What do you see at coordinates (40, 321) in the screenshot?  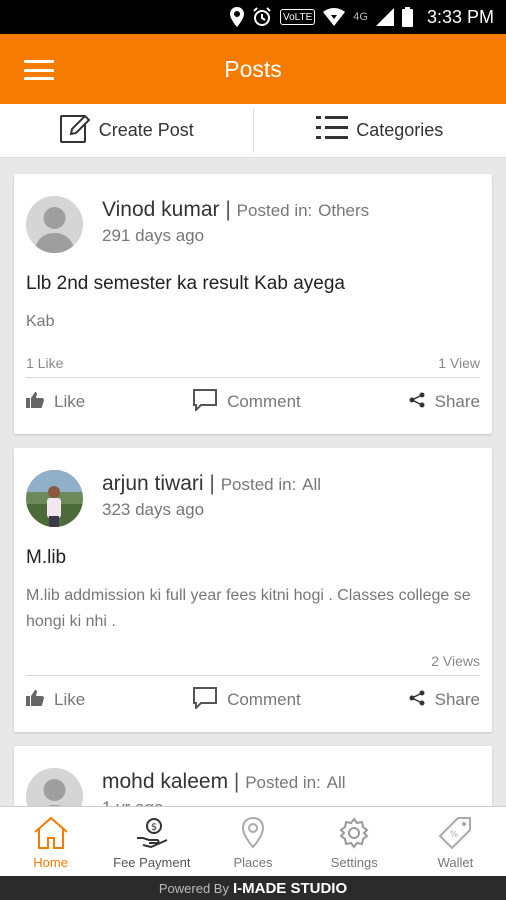 I see `post-body: Kab` at bounding box center [40, 321].